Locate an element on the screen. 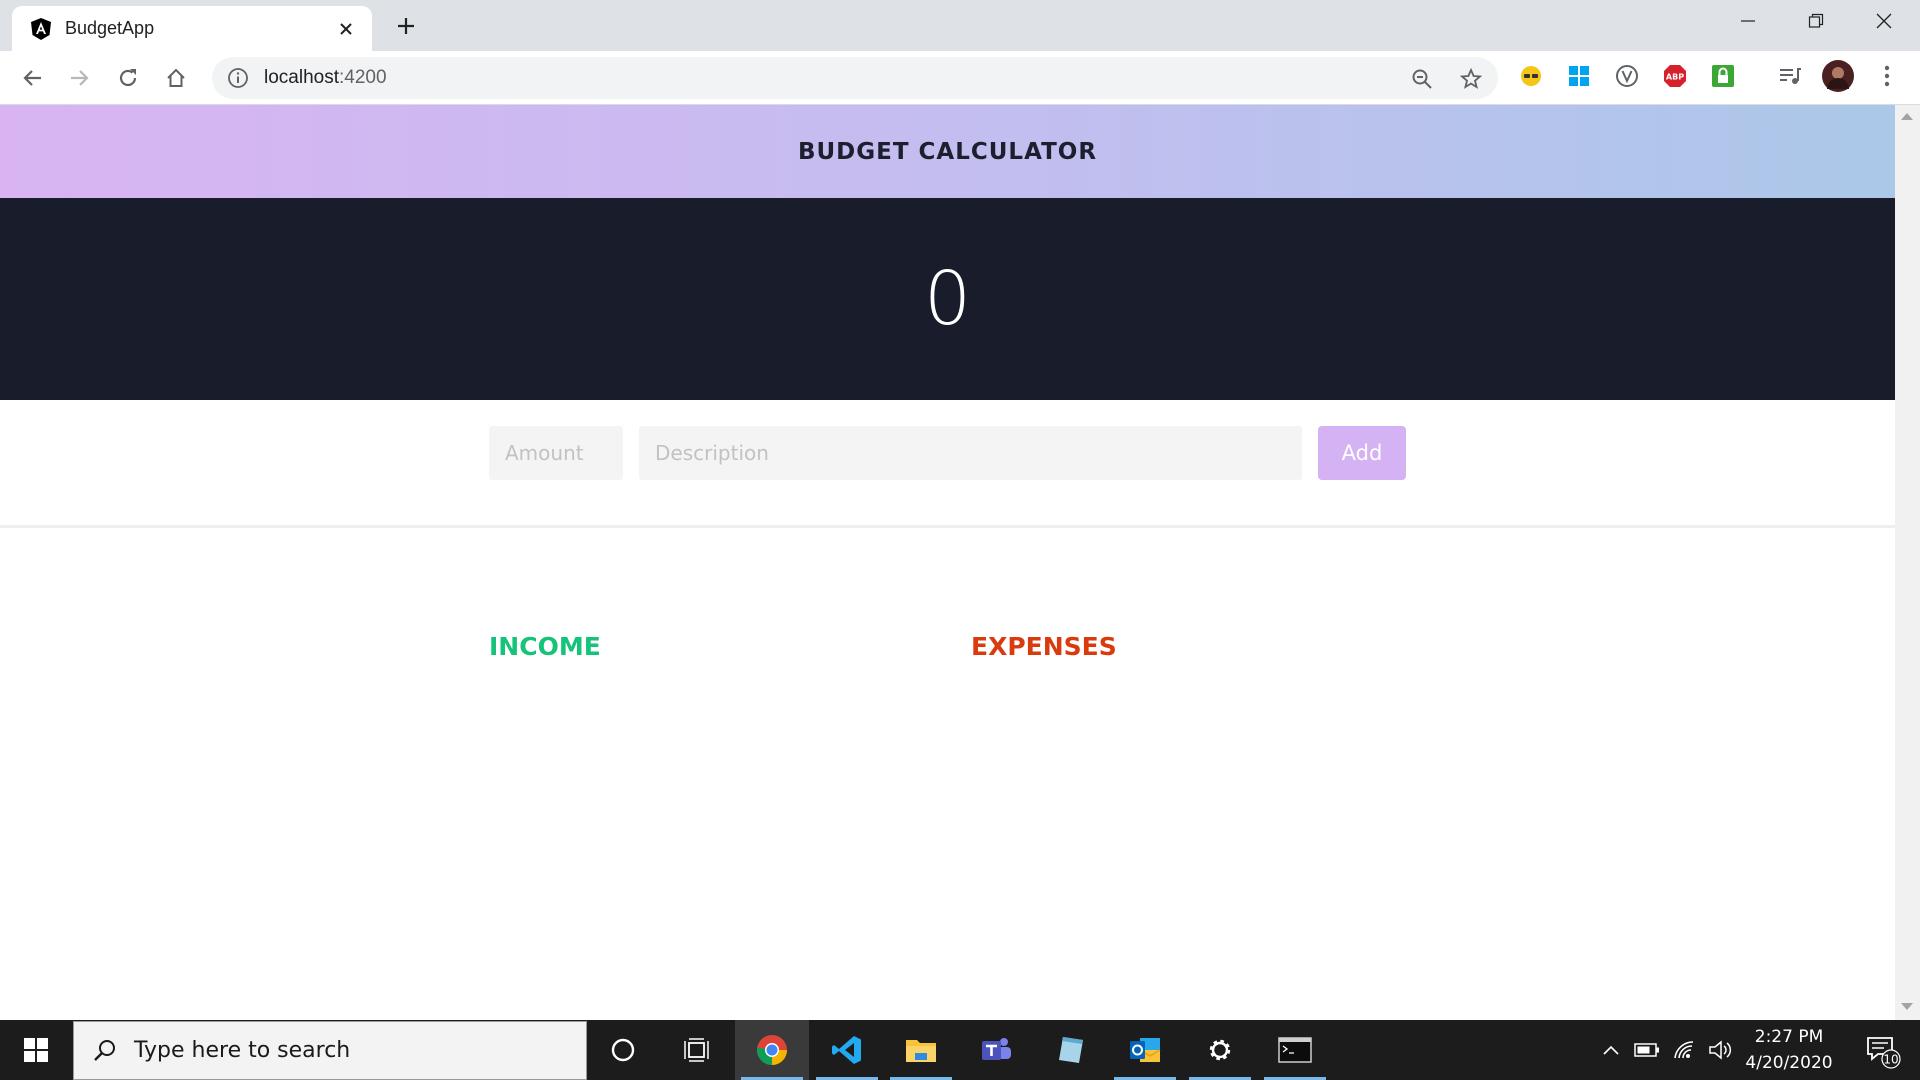 Image resolution: width=1920 pixels, height=1080 pixels. scroll-up-arrow-icon is located at coordinates (1907, 116).